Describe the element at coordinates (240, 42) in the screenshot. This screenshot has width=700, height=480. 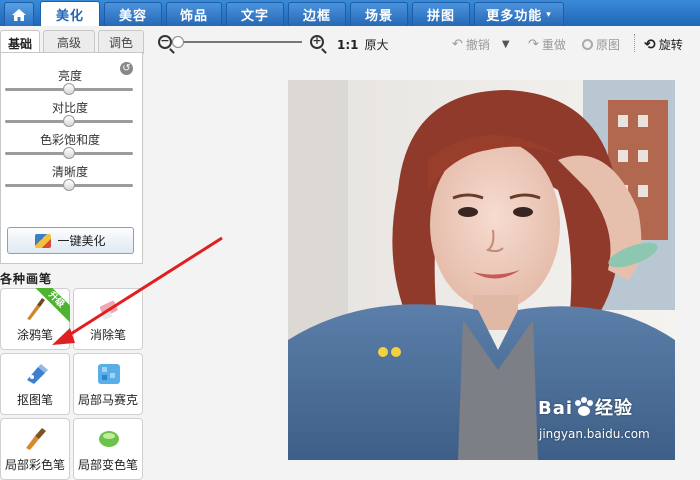
I see `zoom-slider` at that location.